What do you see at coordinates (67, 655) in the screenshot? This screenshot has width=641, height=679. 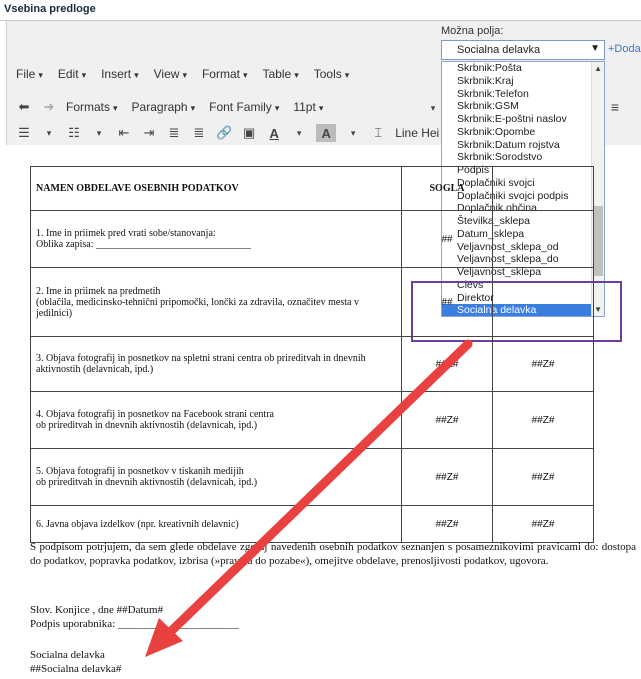 I see `role-label: Socialna delavka` at bounding box center [67, 655].